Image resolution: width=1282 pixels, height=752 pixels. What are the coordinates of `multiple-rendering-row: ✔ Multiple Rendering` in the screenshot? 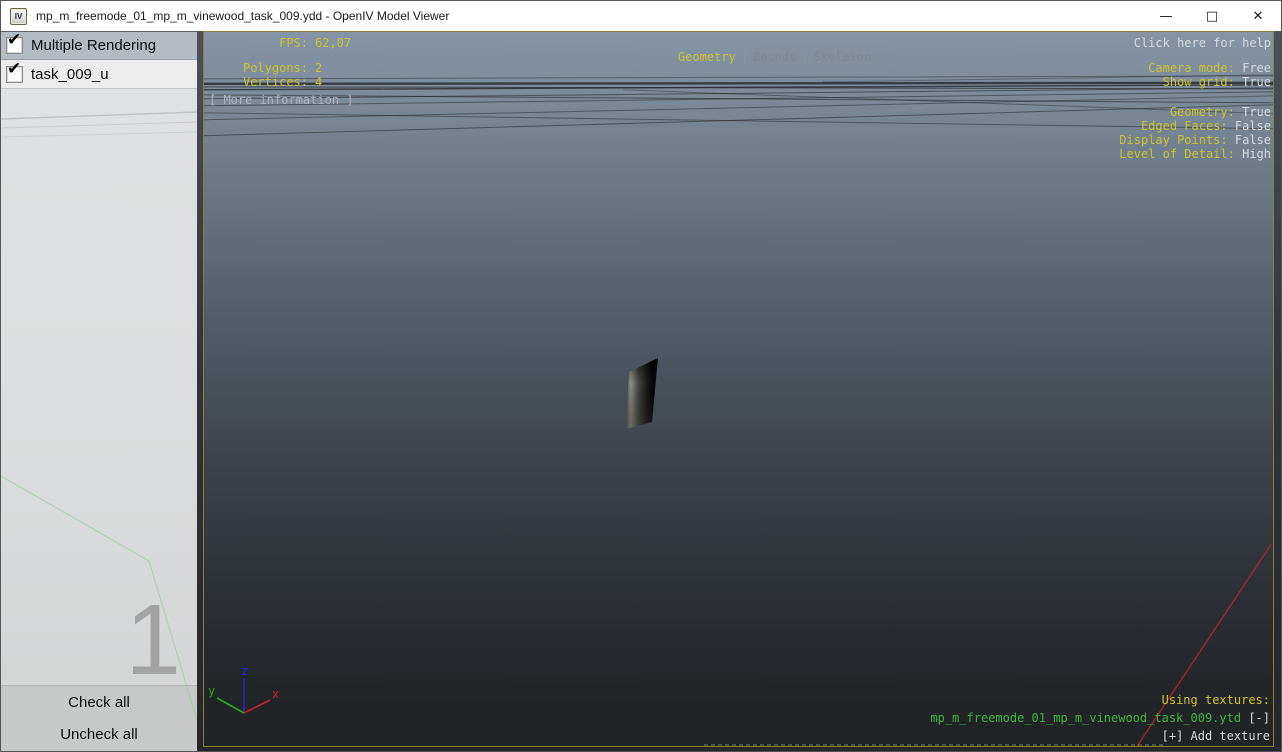 It's located at (99, 45).